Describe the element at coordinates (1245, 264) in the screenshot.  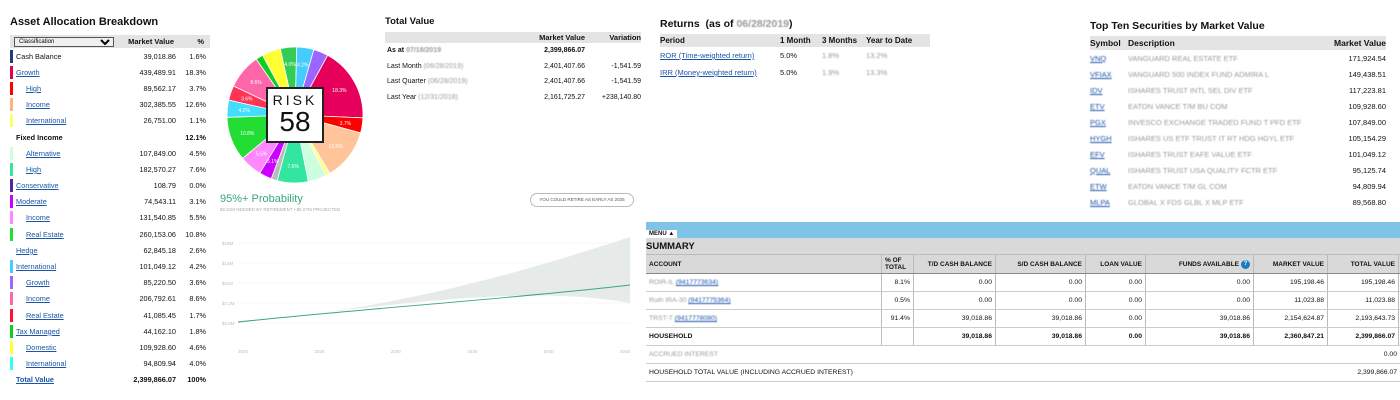
I see `help-icon: ?` at that location.